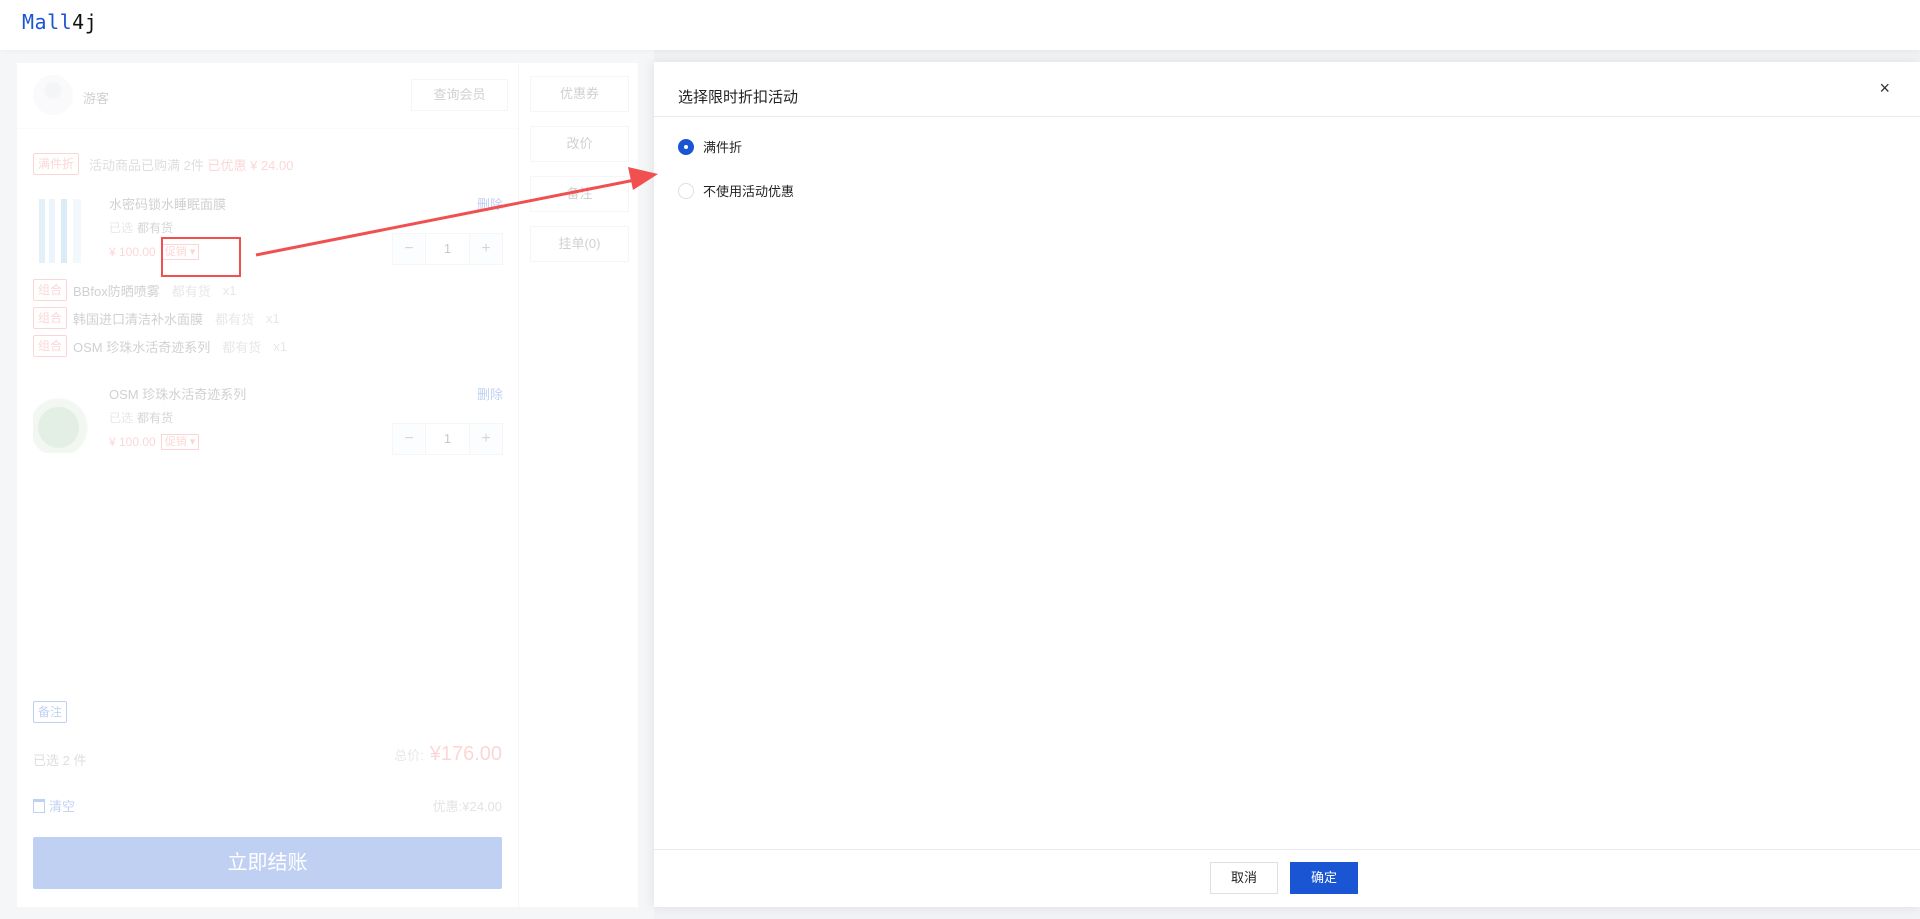 The image size is (1920, 919). Describe the element at coordinates (1287, 89) in the screenshot. I see `drawer-header: 选择限时折扣活动 ×` at that location.